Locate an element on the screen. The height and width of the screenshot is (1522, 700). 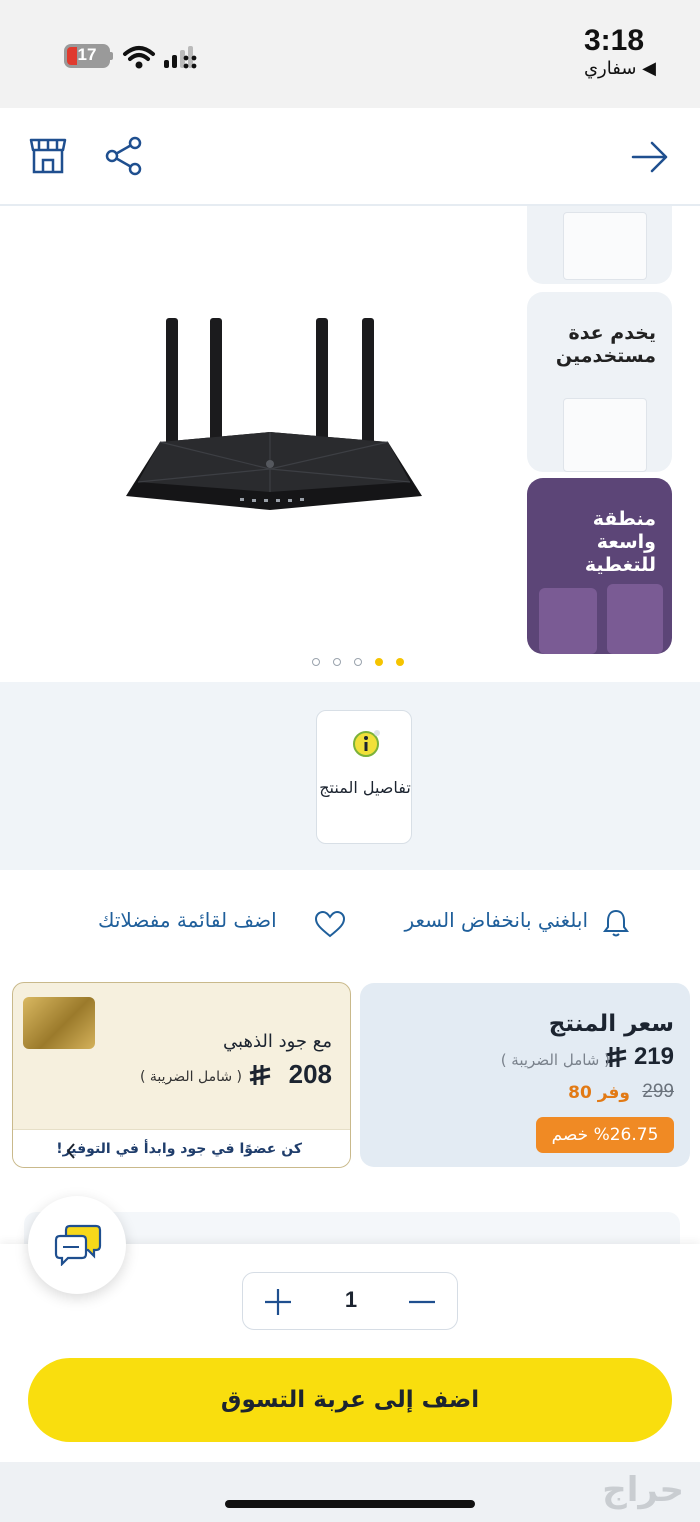
quantity-value: 1 is located at coordinates (351, 1300).